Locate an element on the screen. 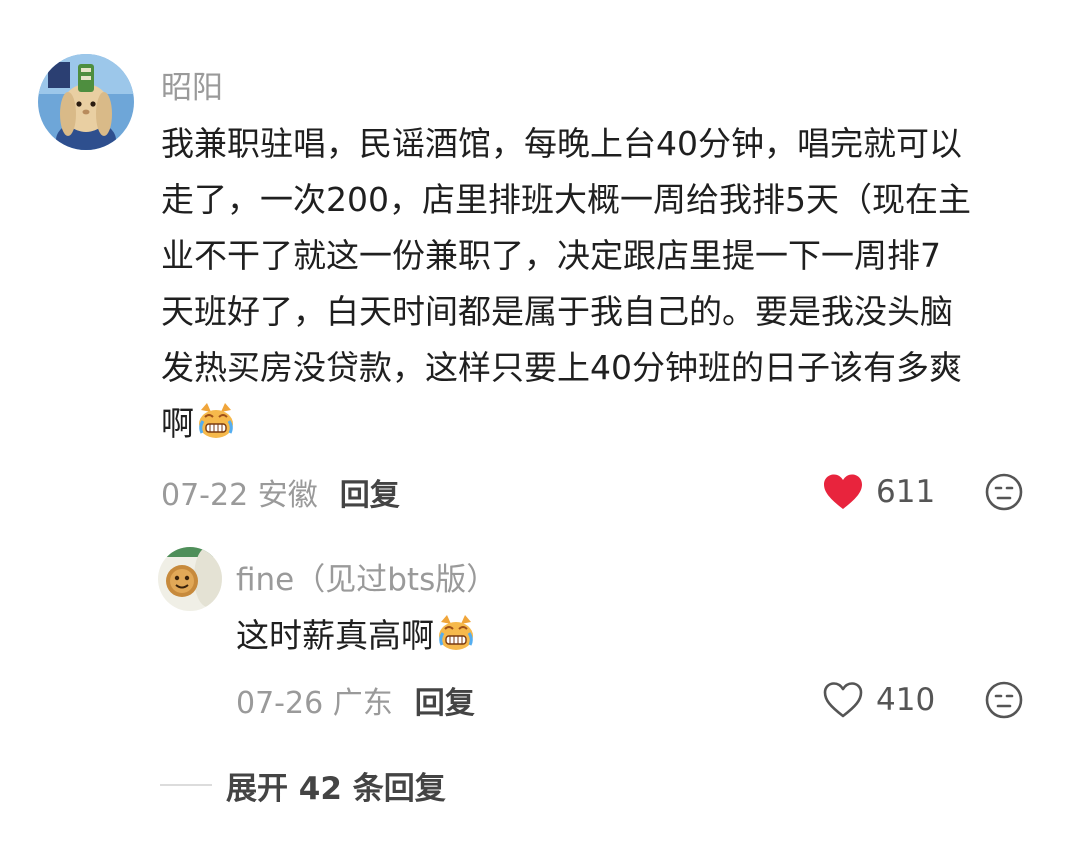  reply-username: fine（见过bts版） is located at coordinates (366, 576).